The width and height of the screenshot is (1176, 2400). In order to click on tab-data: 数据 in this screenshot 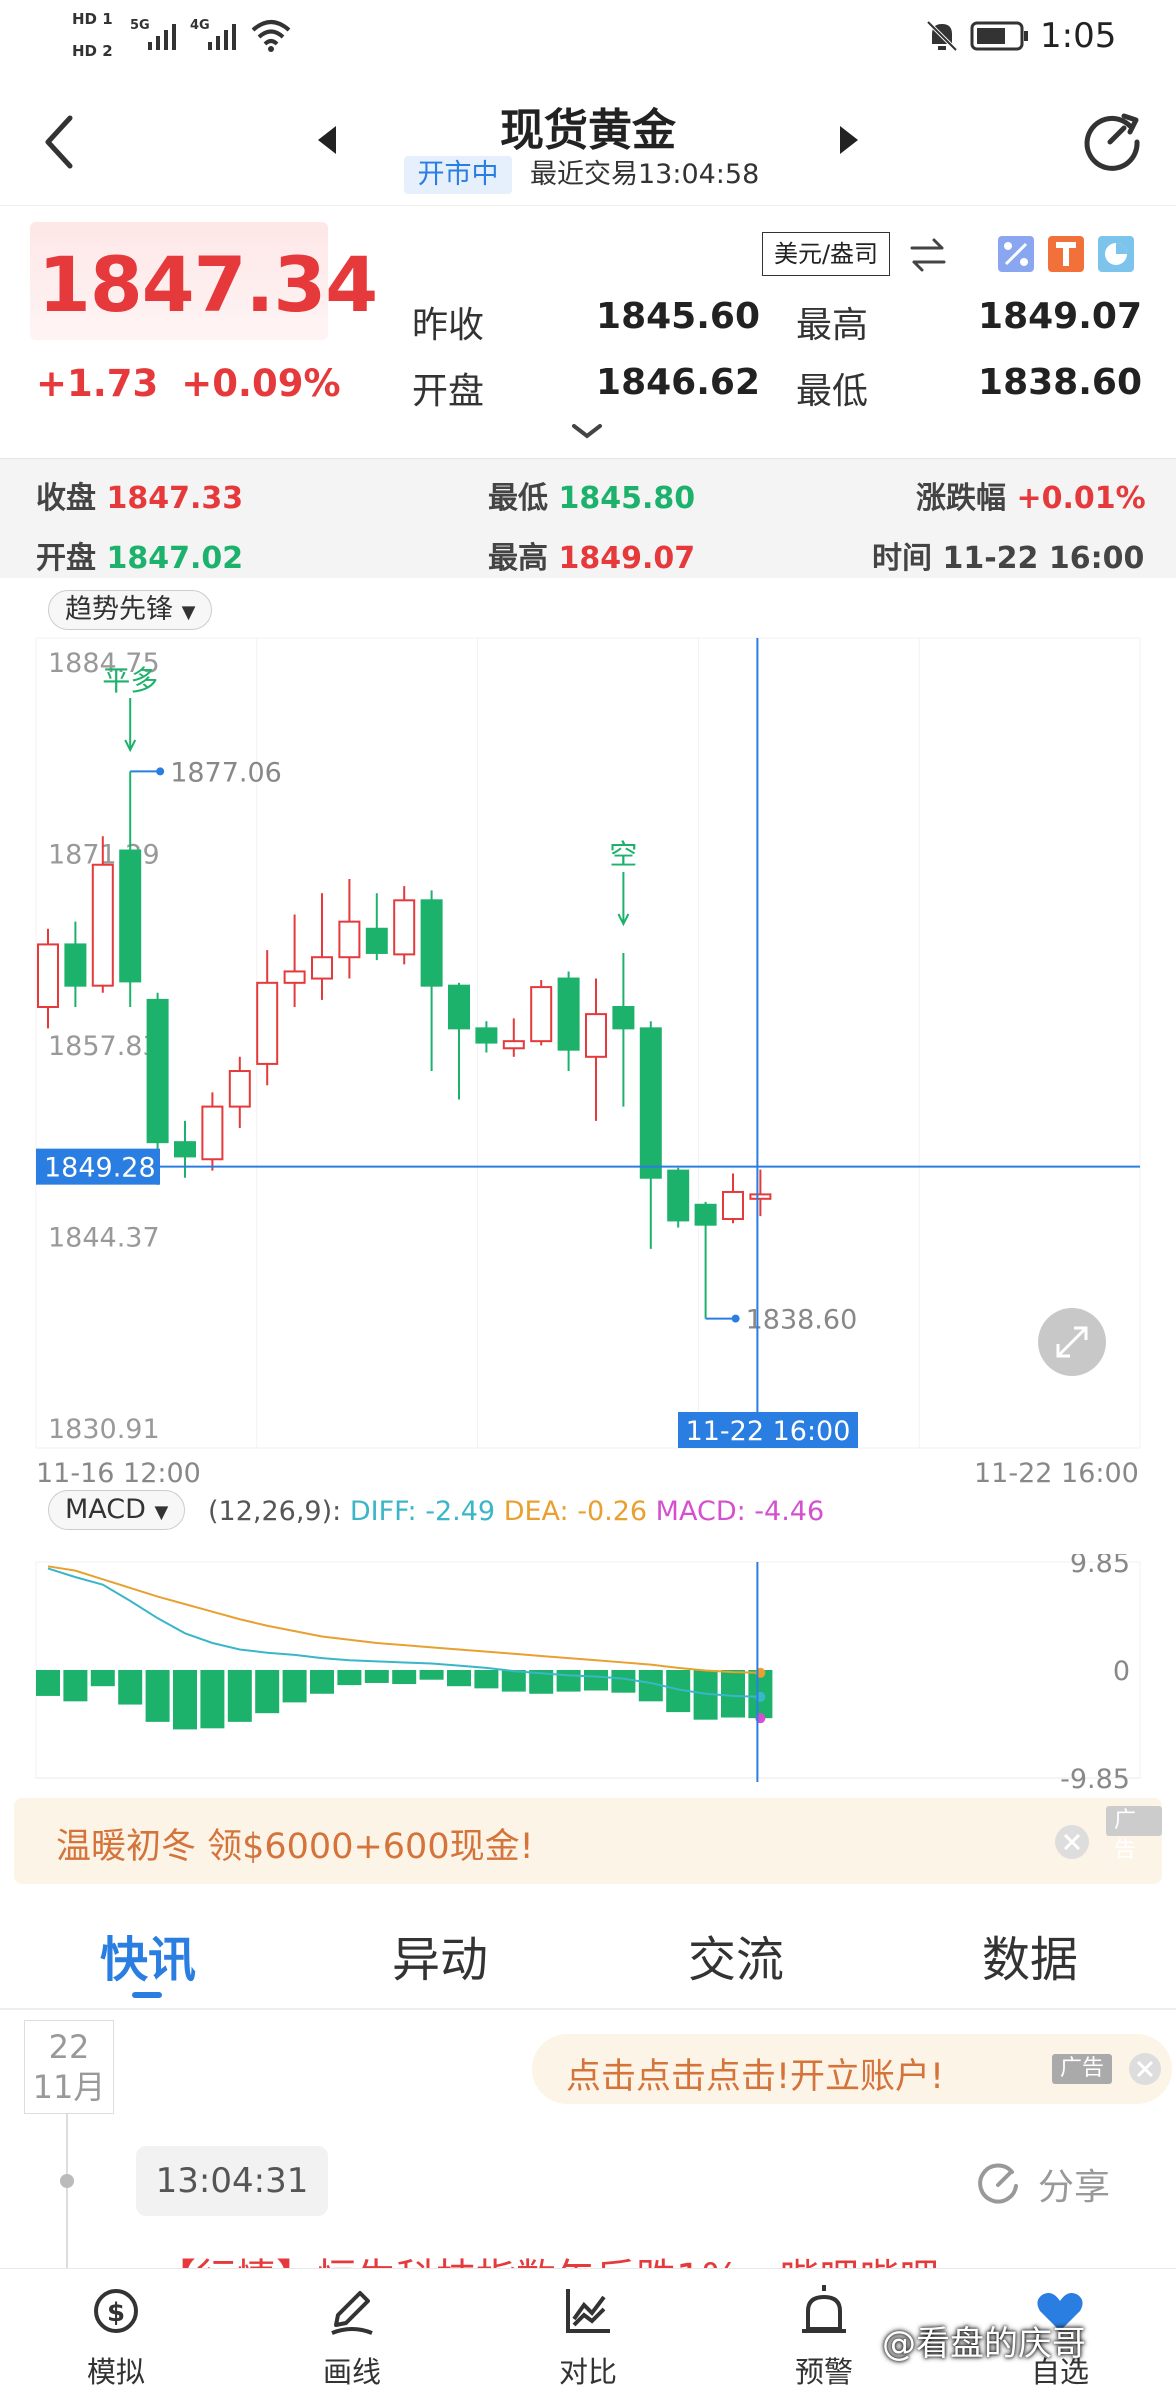, I will do `click(1030, 1955)`.